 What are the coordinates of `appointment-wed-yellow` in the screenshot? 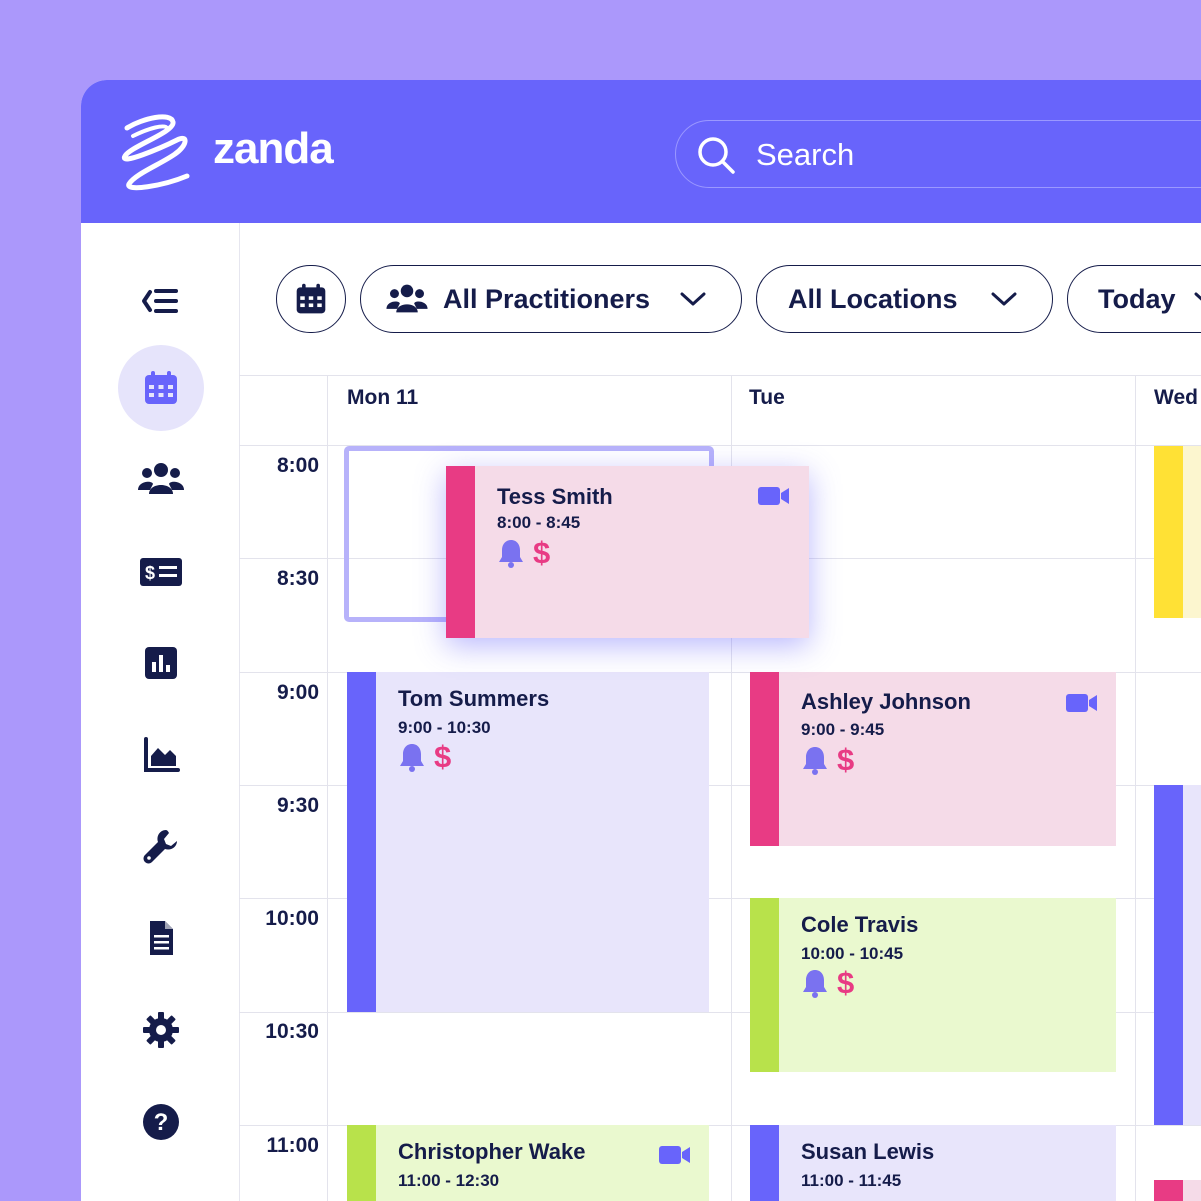 It's located at (1177, 532).